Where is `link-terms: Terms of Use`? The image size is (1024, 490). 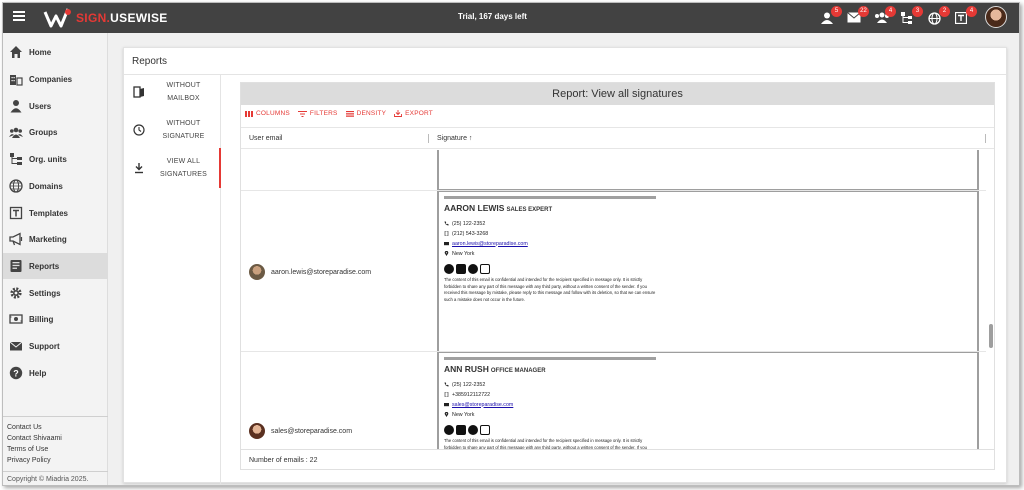 link-terms: Terms of Use is located at coordinates (57, 449).